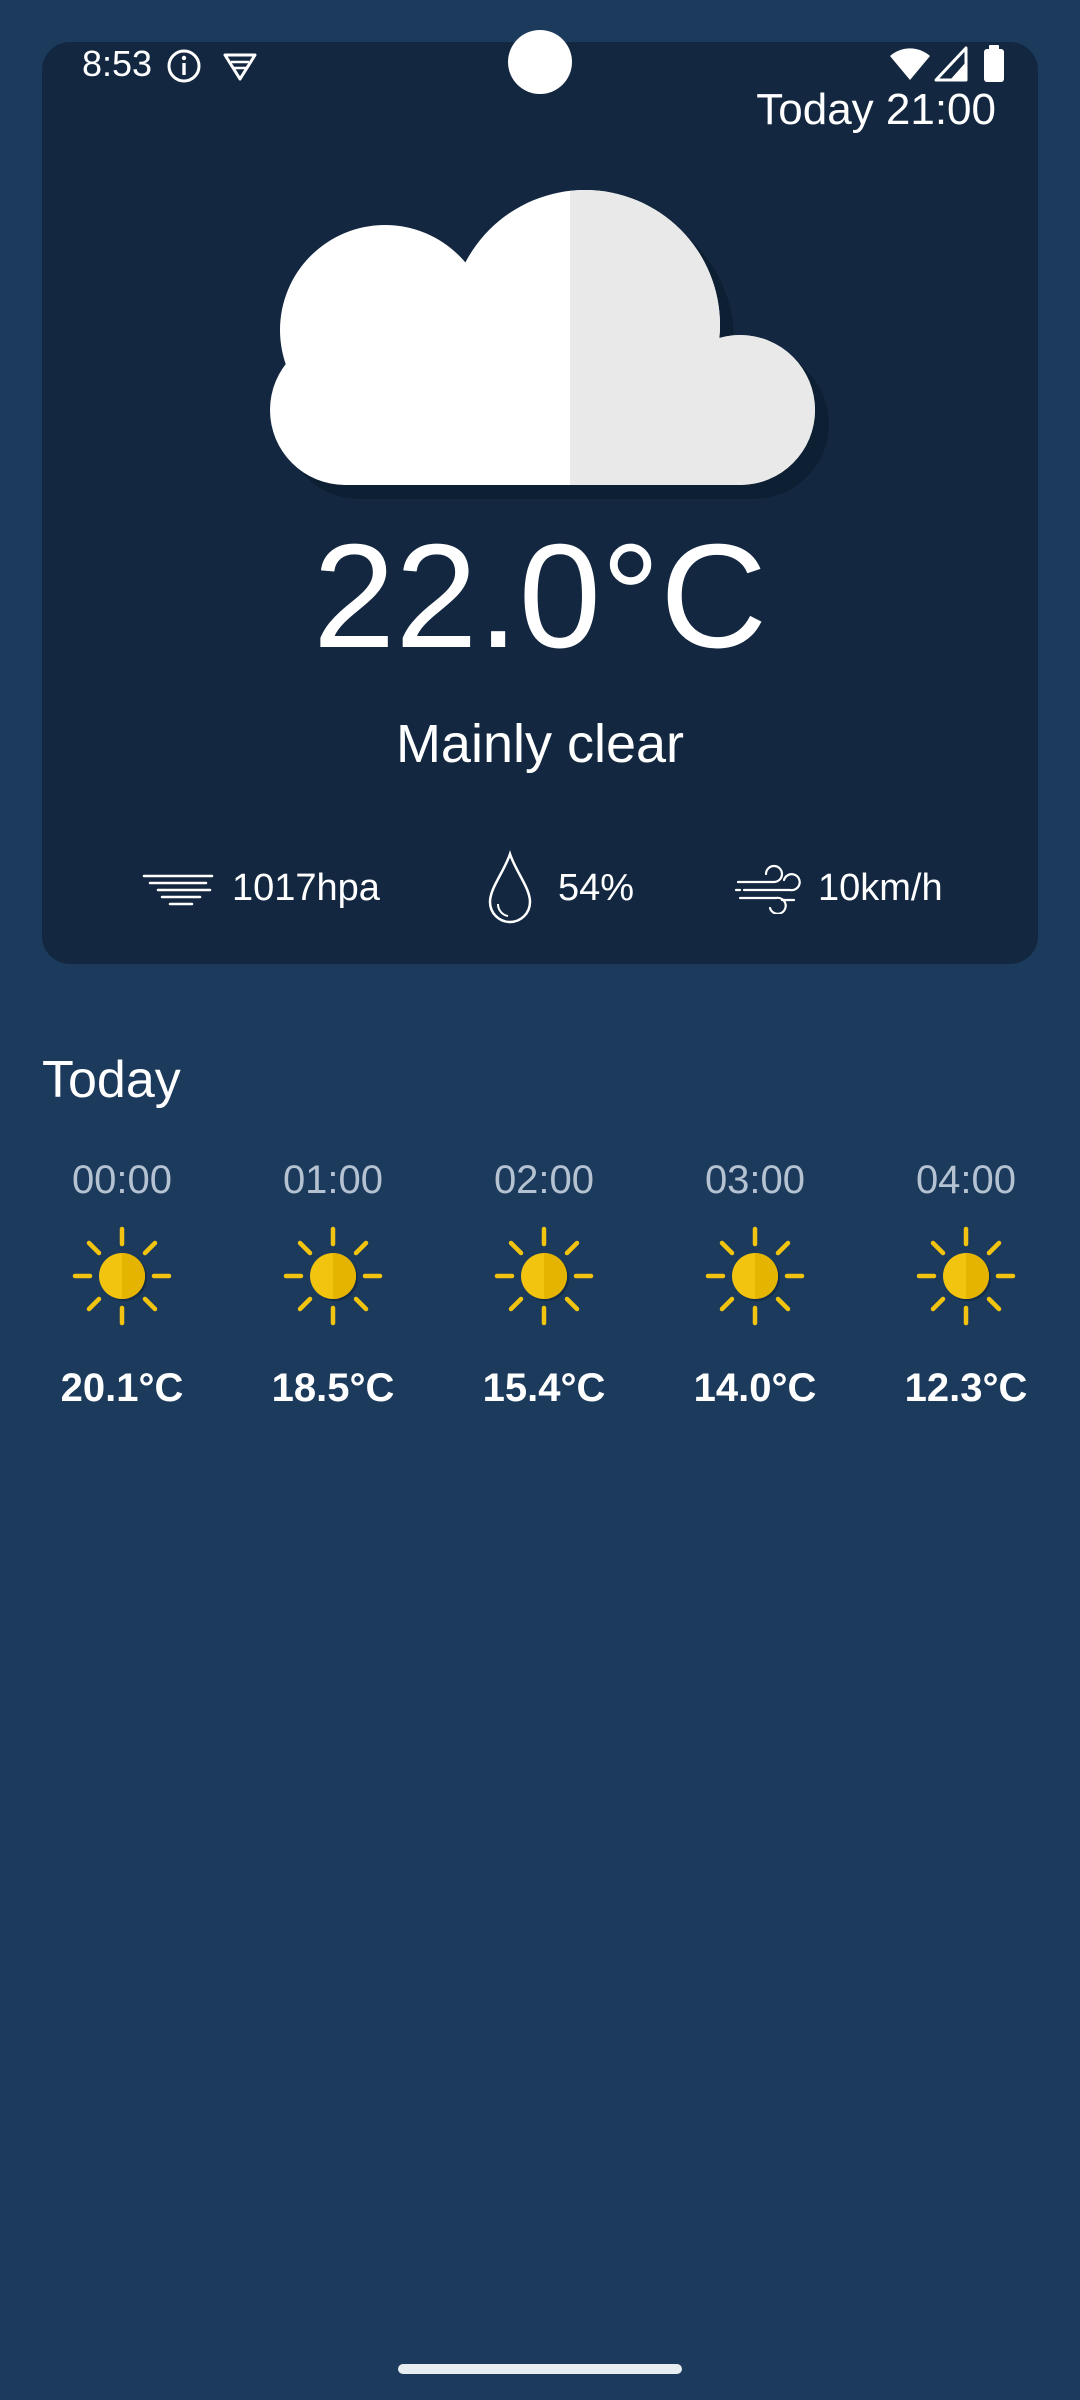  What do you see at coordinates (596, 887) in the screenshot?
I see `humidity-value: 54%` at bounding box center [596, 887].